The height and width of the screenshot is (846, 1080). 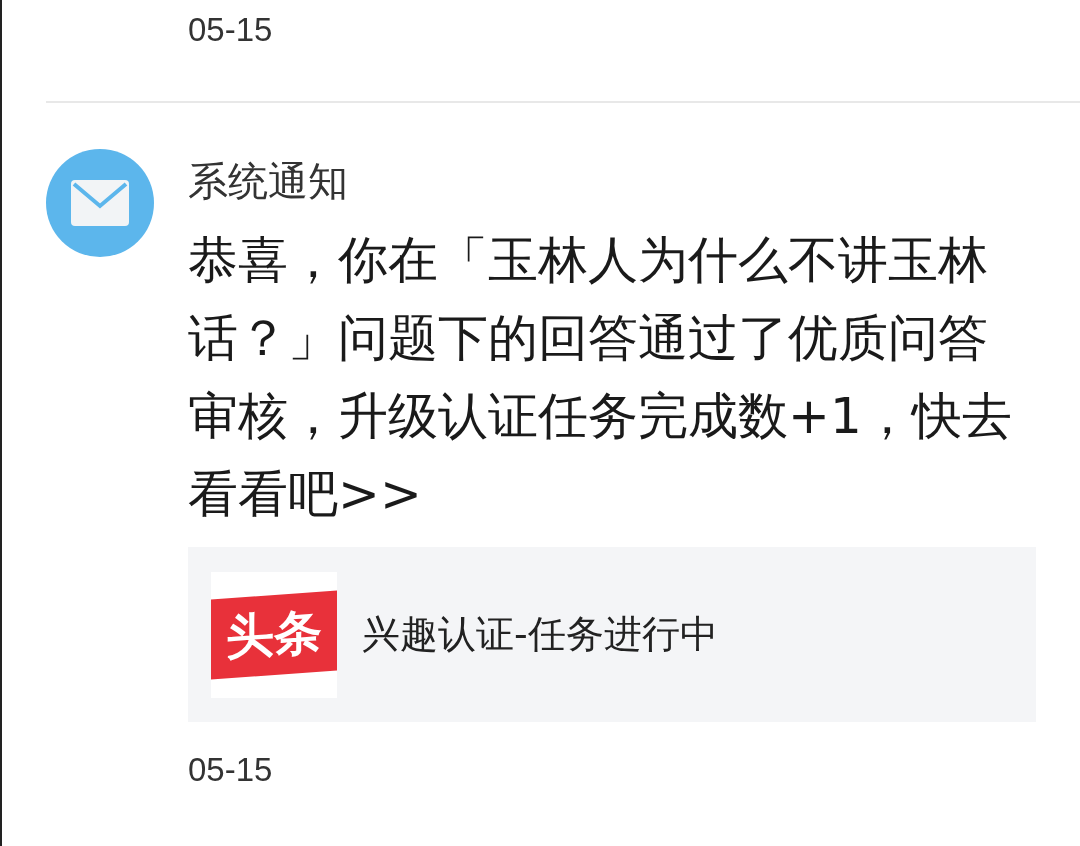 What do you see at coordinates (268, 181) in the screenshot?
I see `sender-name: 系统通知` at bounding box center [268, 181].